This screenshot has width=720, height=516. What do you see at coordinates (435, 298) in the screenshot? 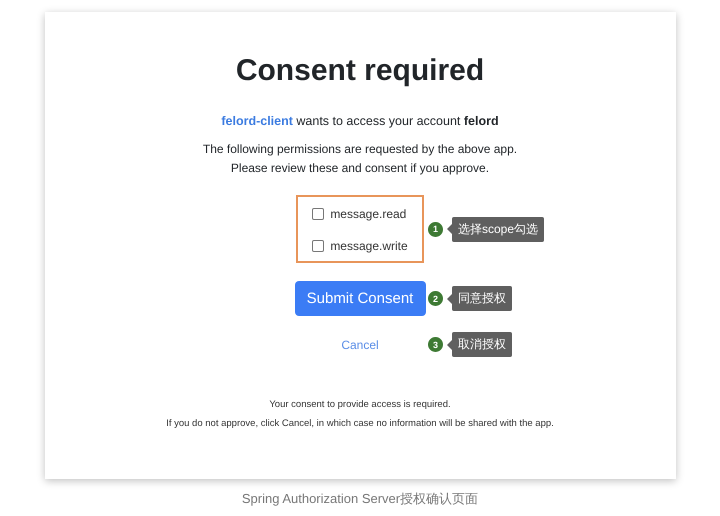
I see `step-number-badge: 2` at bounding box center [435, 298].